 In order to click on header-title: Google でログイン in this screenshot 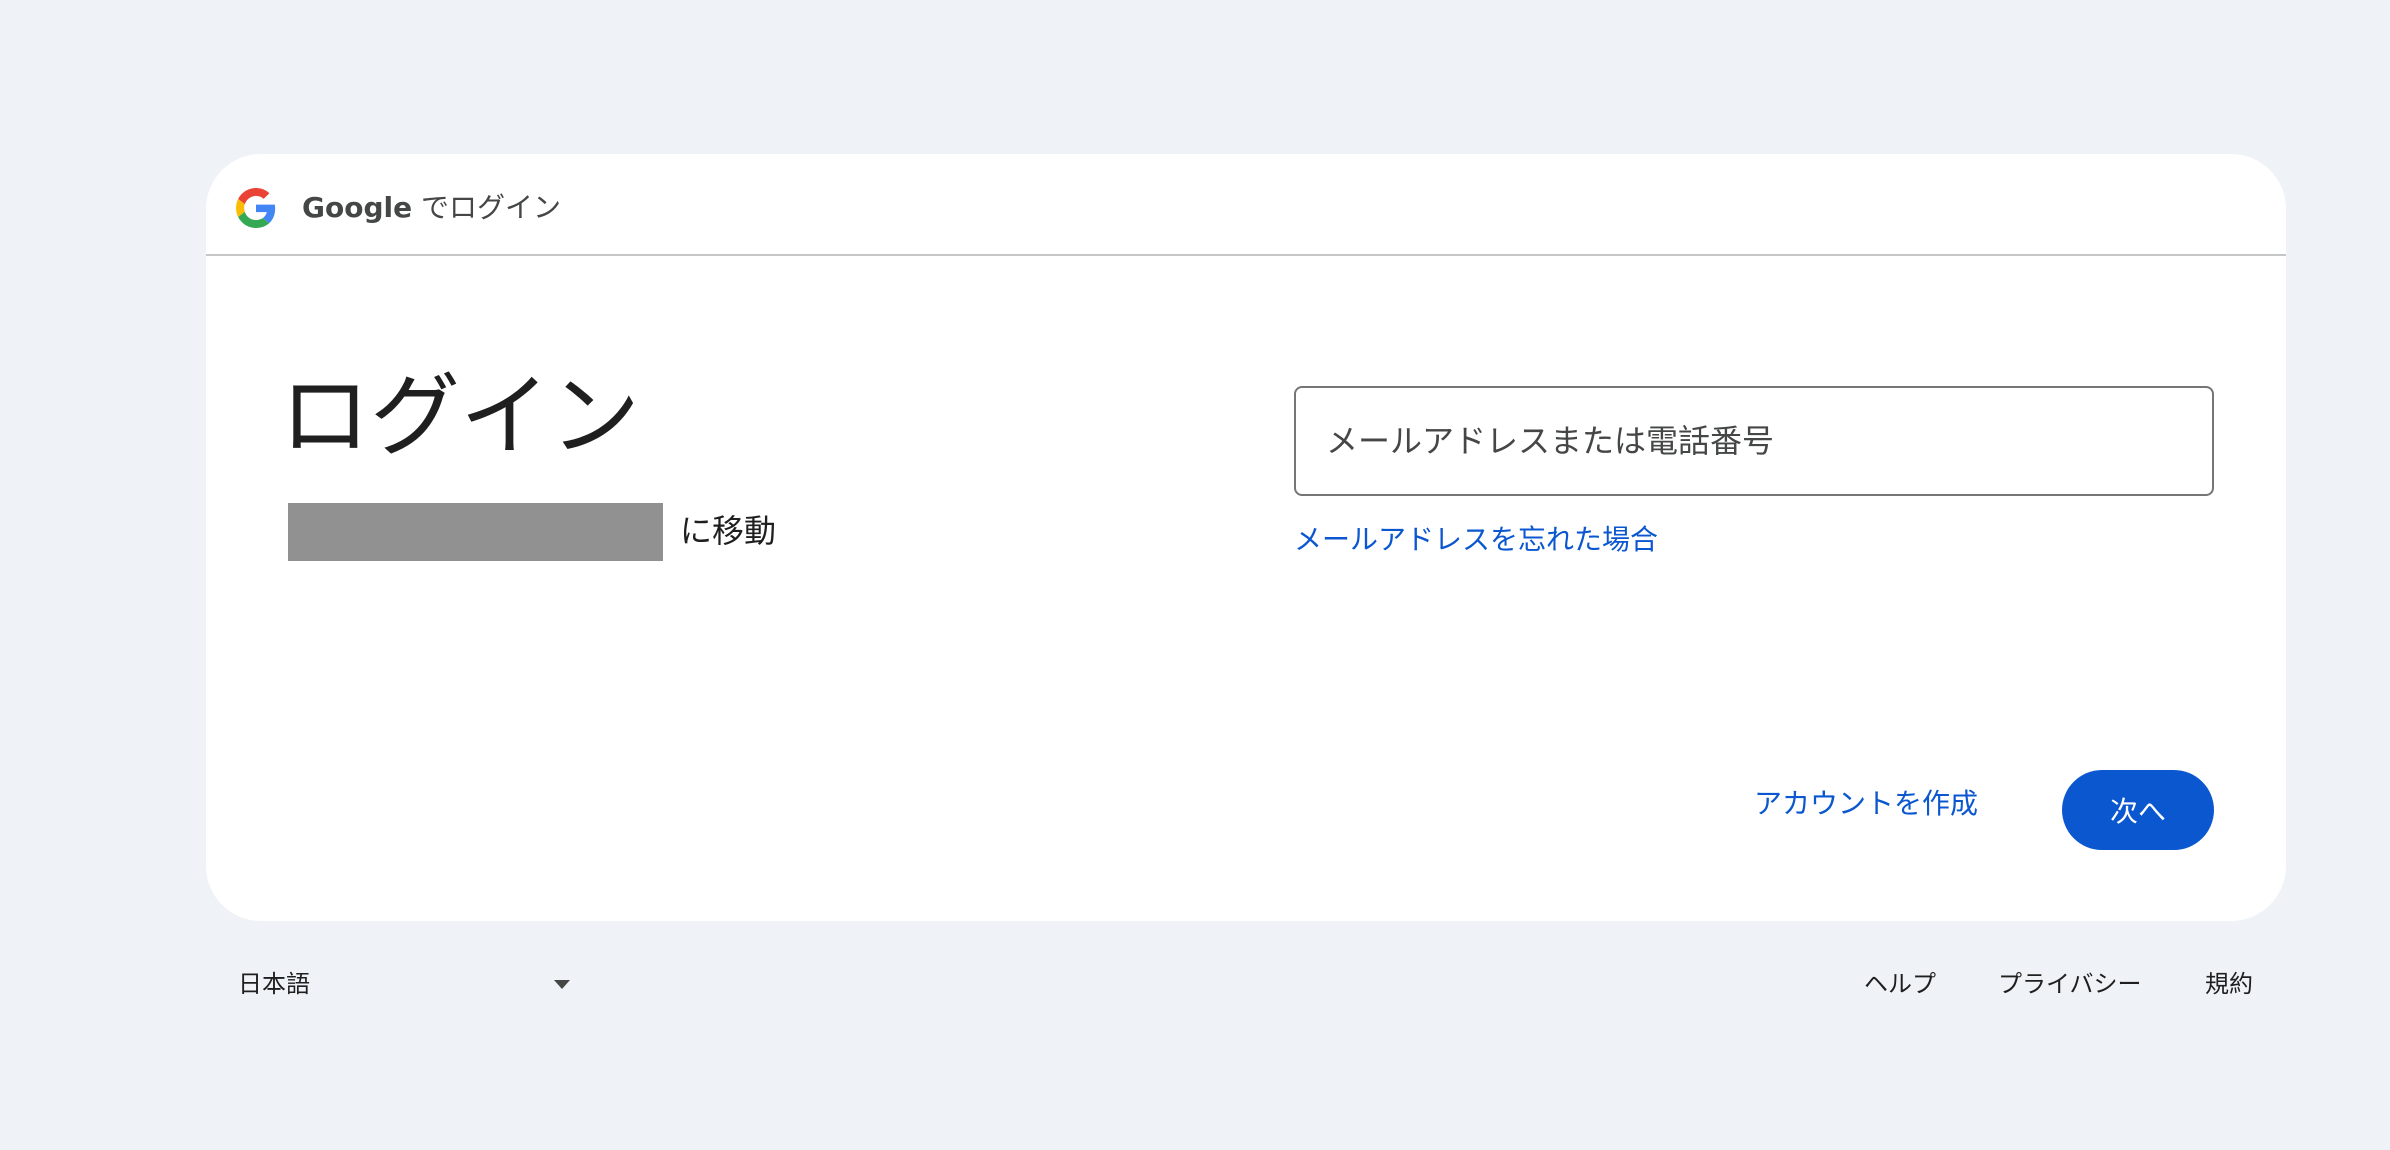, I will do `click(431, 208)`.